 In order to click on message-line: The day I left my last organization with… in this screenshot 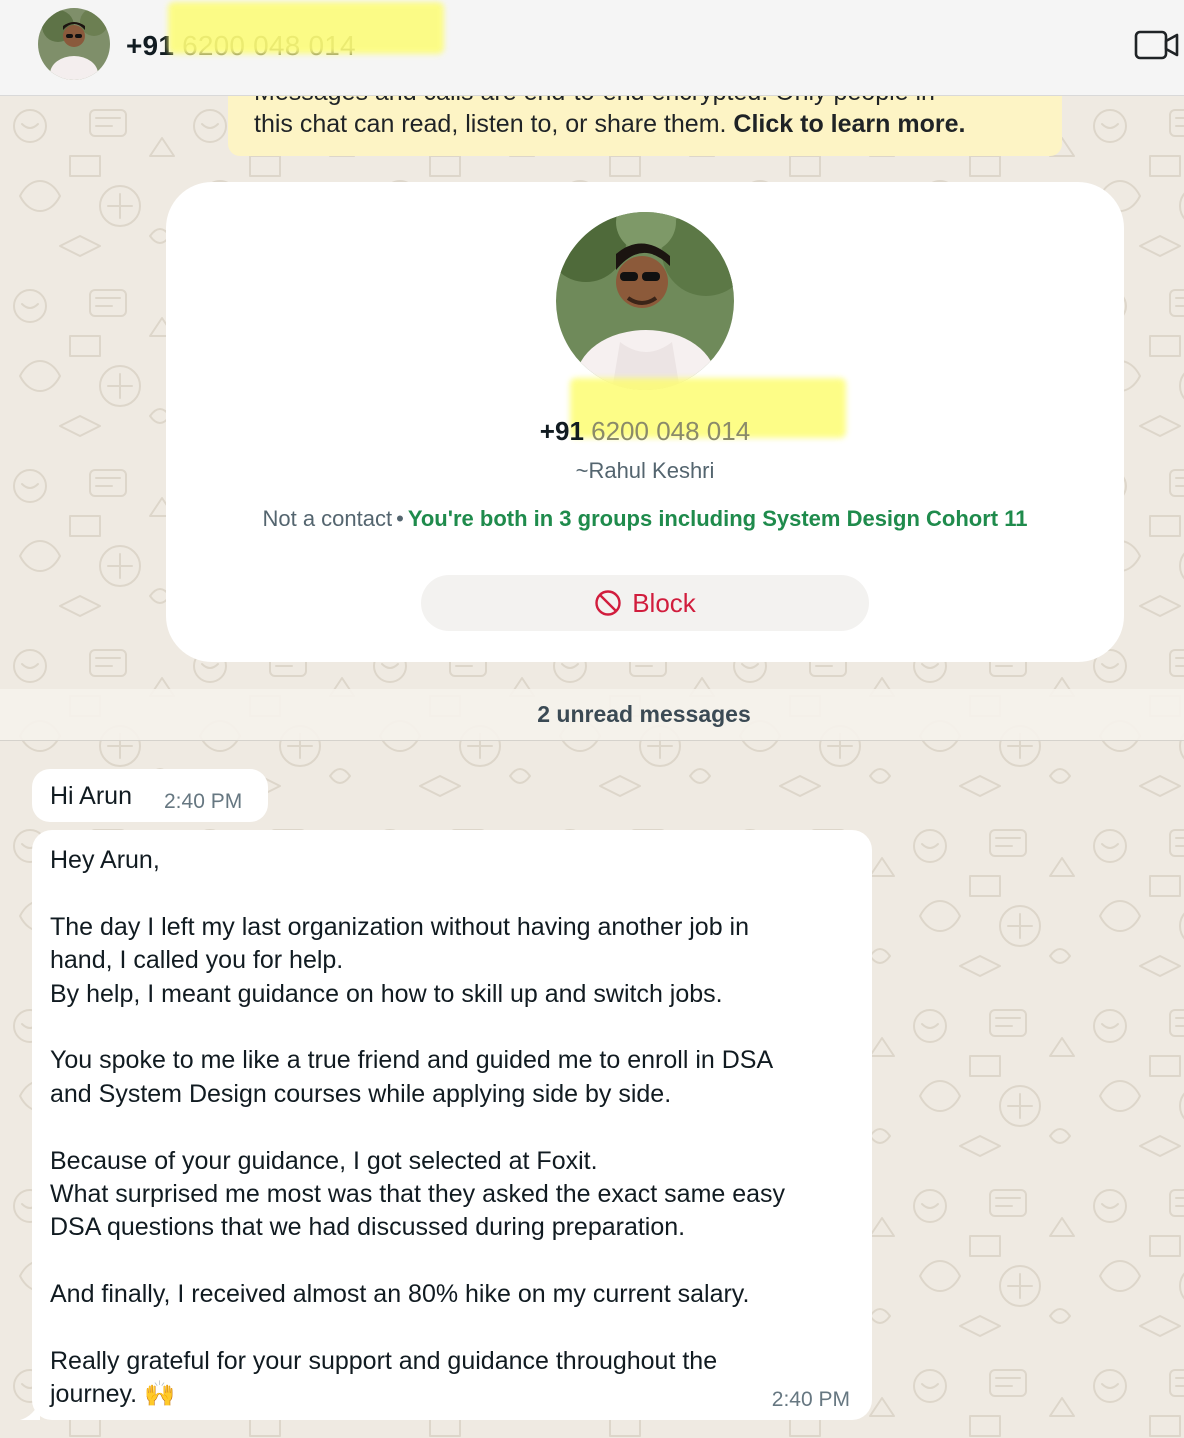, I will do `click(400, 926)`.